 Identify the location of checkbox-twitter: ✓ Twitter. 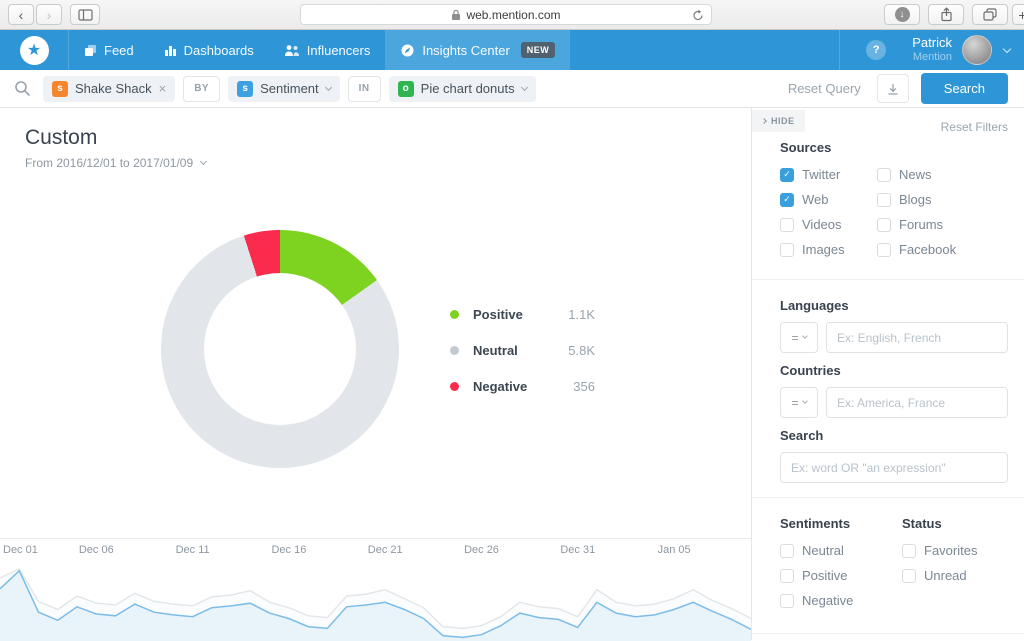
(828, 174).